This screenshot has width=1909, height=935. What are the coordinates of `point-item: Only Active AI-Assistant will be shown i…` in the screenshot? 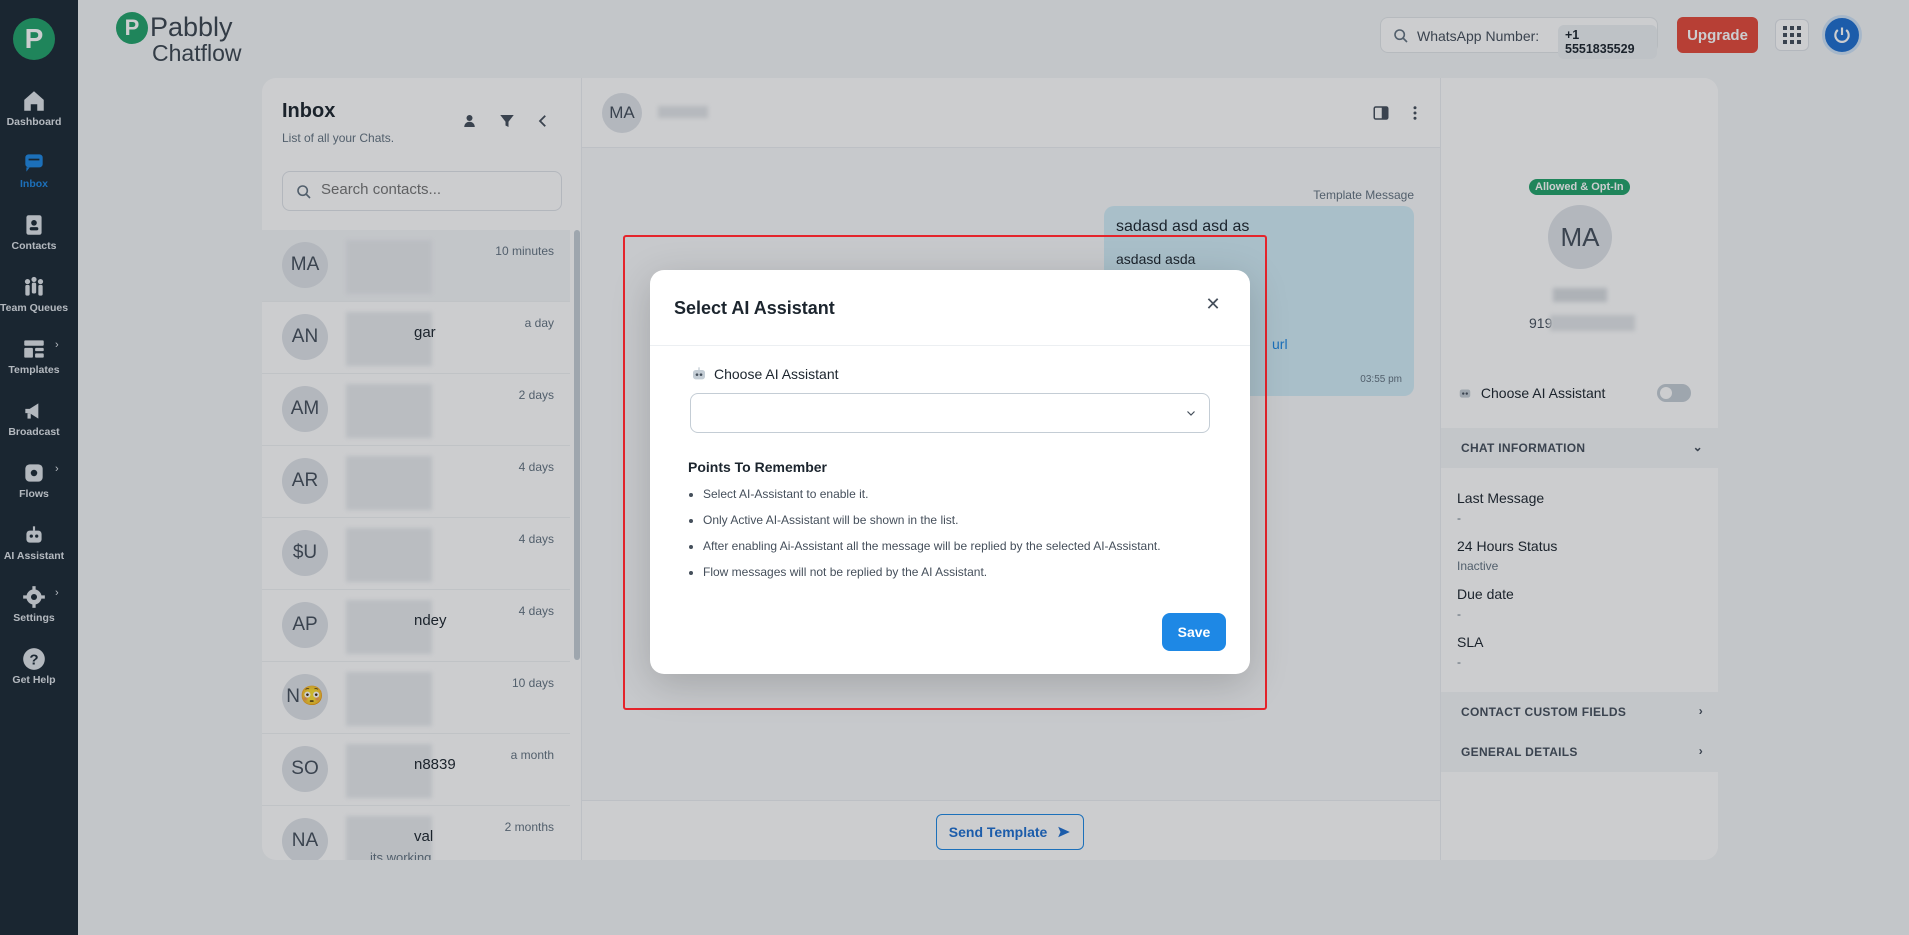 It's located at (963, 525).